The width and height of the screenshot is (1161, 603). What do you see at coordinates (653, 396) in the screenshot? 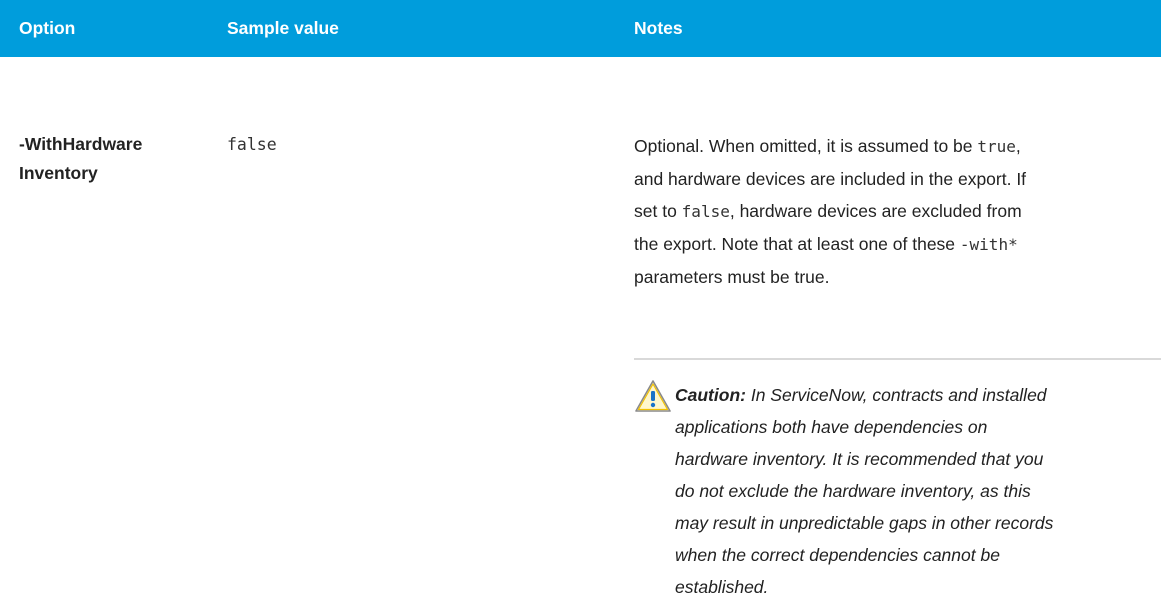
I see `warning-triangle-icon` at bounding box center [653, 396].